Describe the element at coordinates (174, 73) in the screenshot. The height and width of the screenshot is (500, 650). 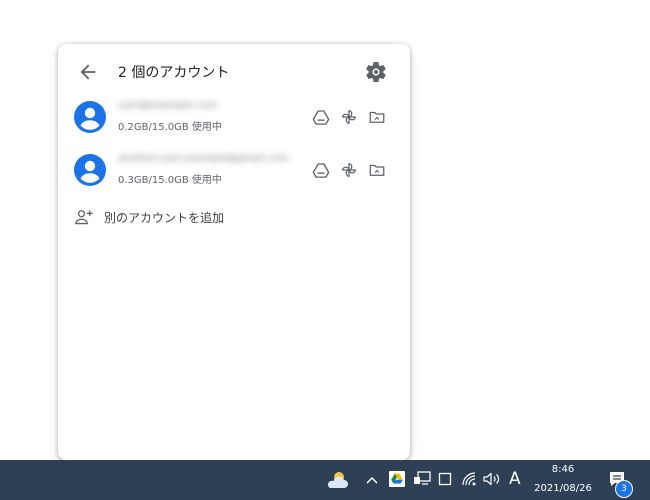
I see `panel-title: 2 個のアカウント` at that location.